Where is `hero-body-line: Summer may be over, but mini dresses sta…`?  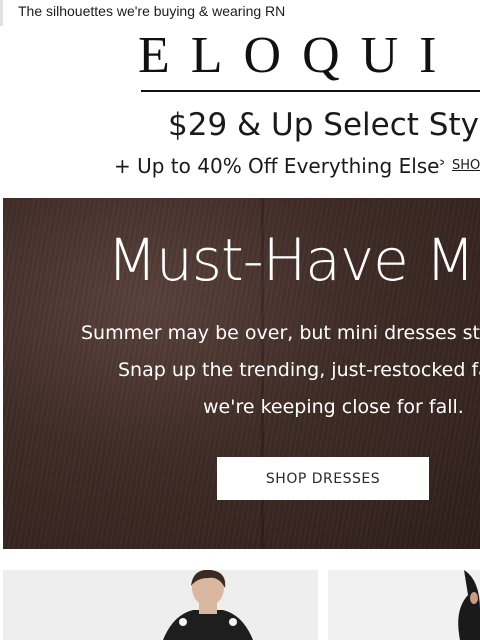
hero-body-line: Summer may be over, but mini dresses sta… is located at coordinates (280, 333).